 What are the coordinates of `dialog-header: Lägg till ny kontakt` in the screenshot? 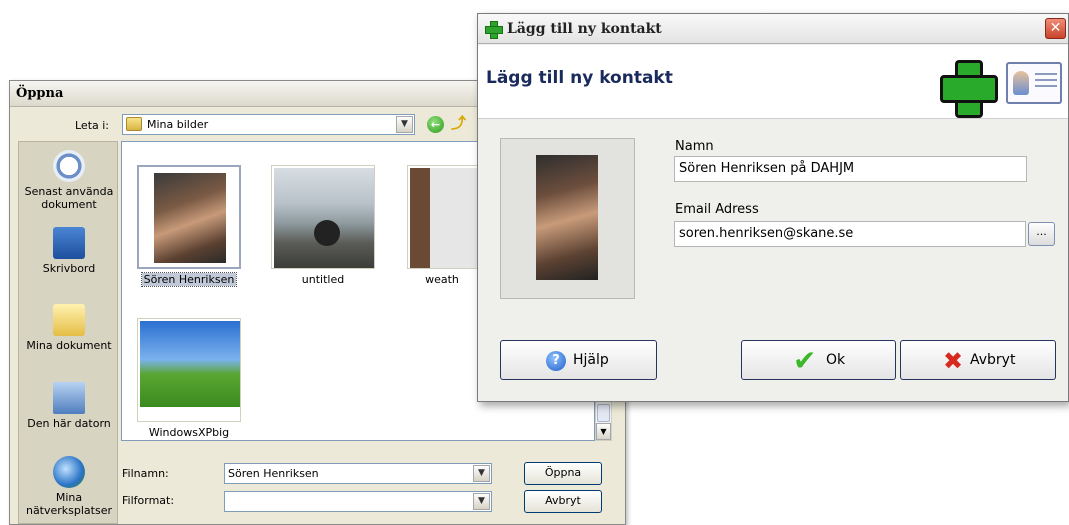 It's located at (773, 82).